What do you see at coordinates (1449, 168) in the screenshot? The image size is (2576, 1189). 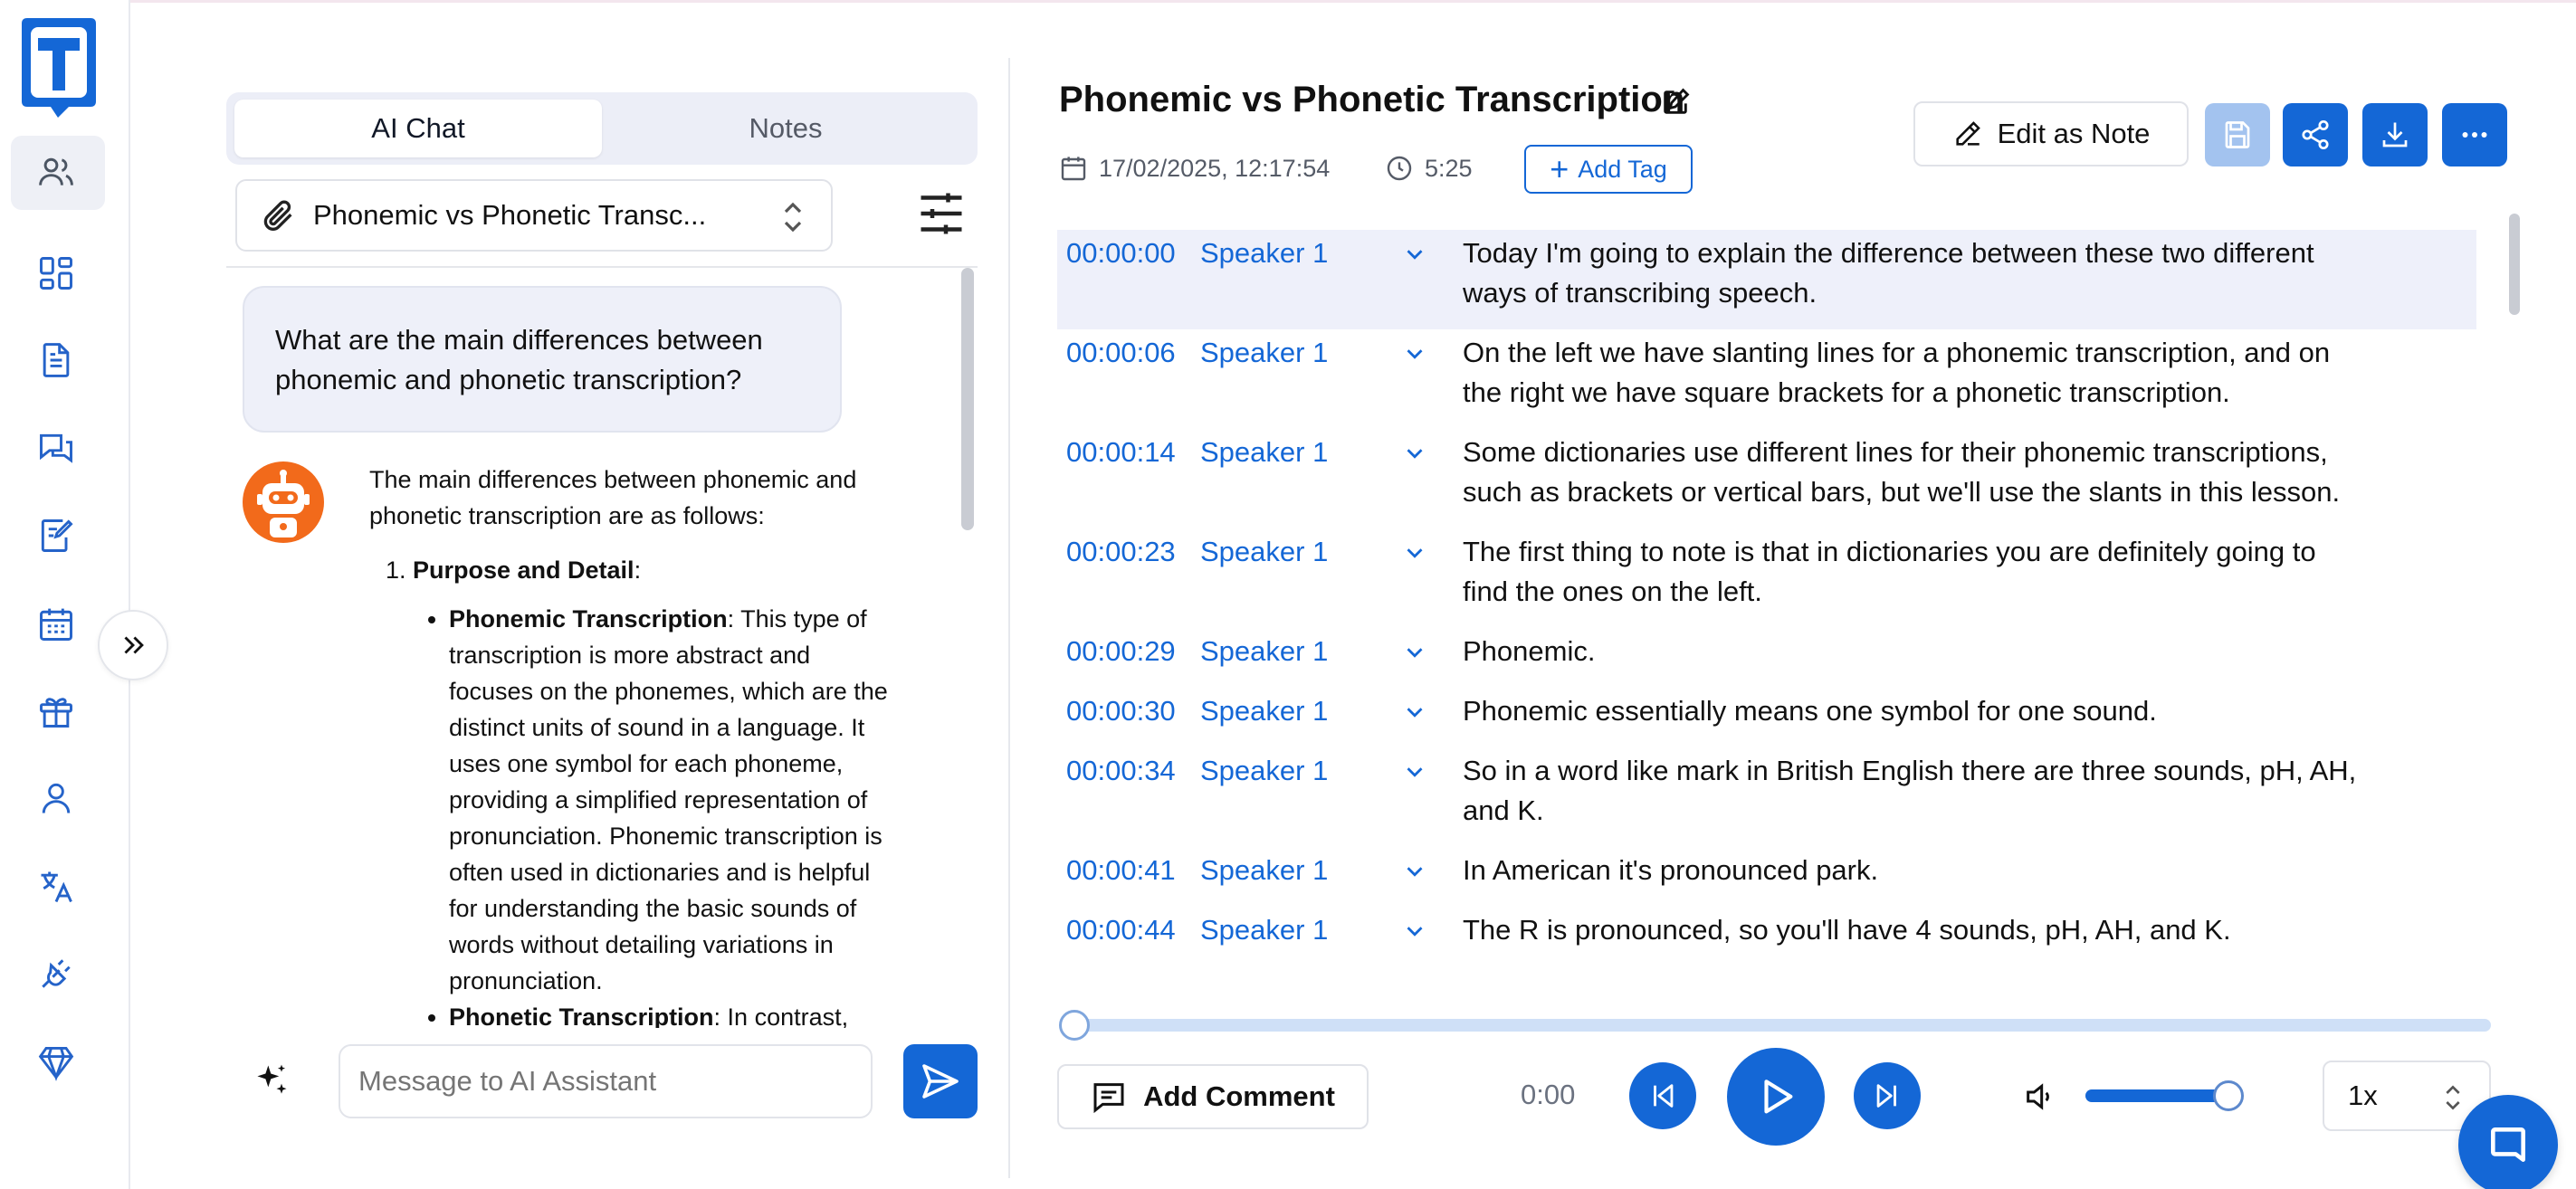 I see `duration-text: 5:25` at bounding box center [1449, 168].